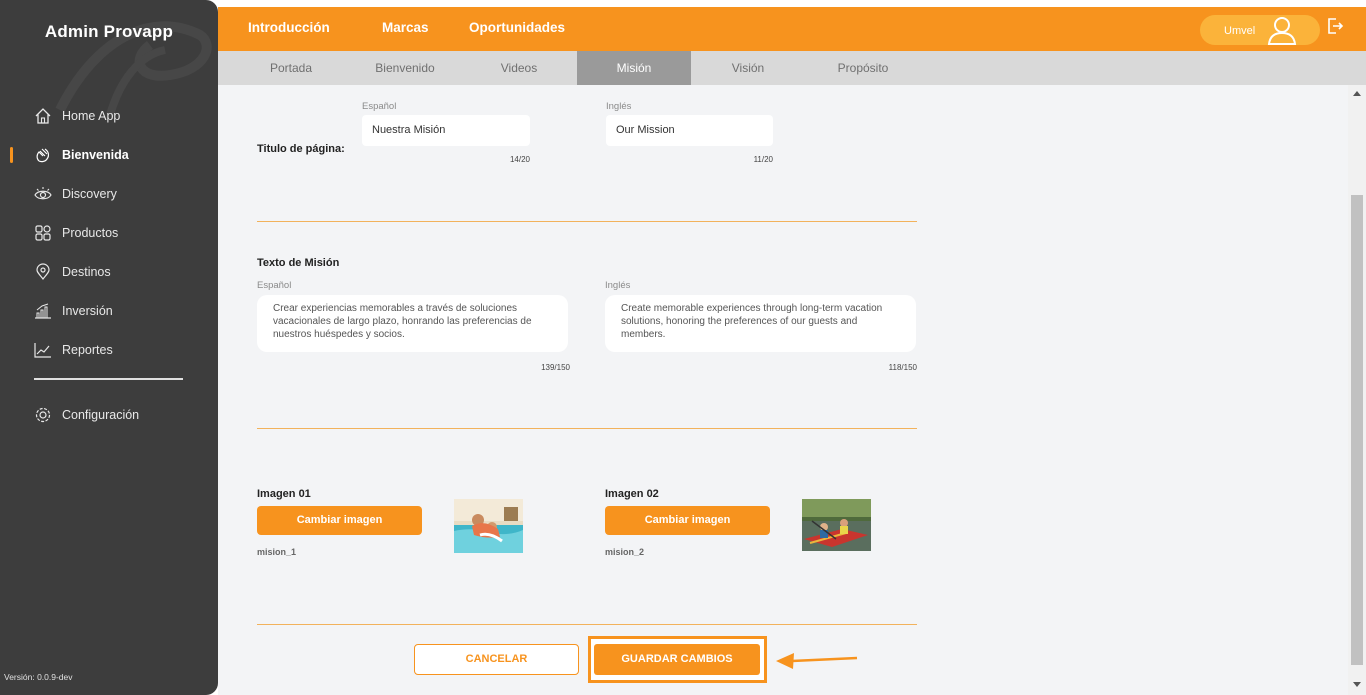 The width and height of the screenshot is (1366, 695). I want to click on sidebar-item-inversion: Inversión, so click(109, 310).